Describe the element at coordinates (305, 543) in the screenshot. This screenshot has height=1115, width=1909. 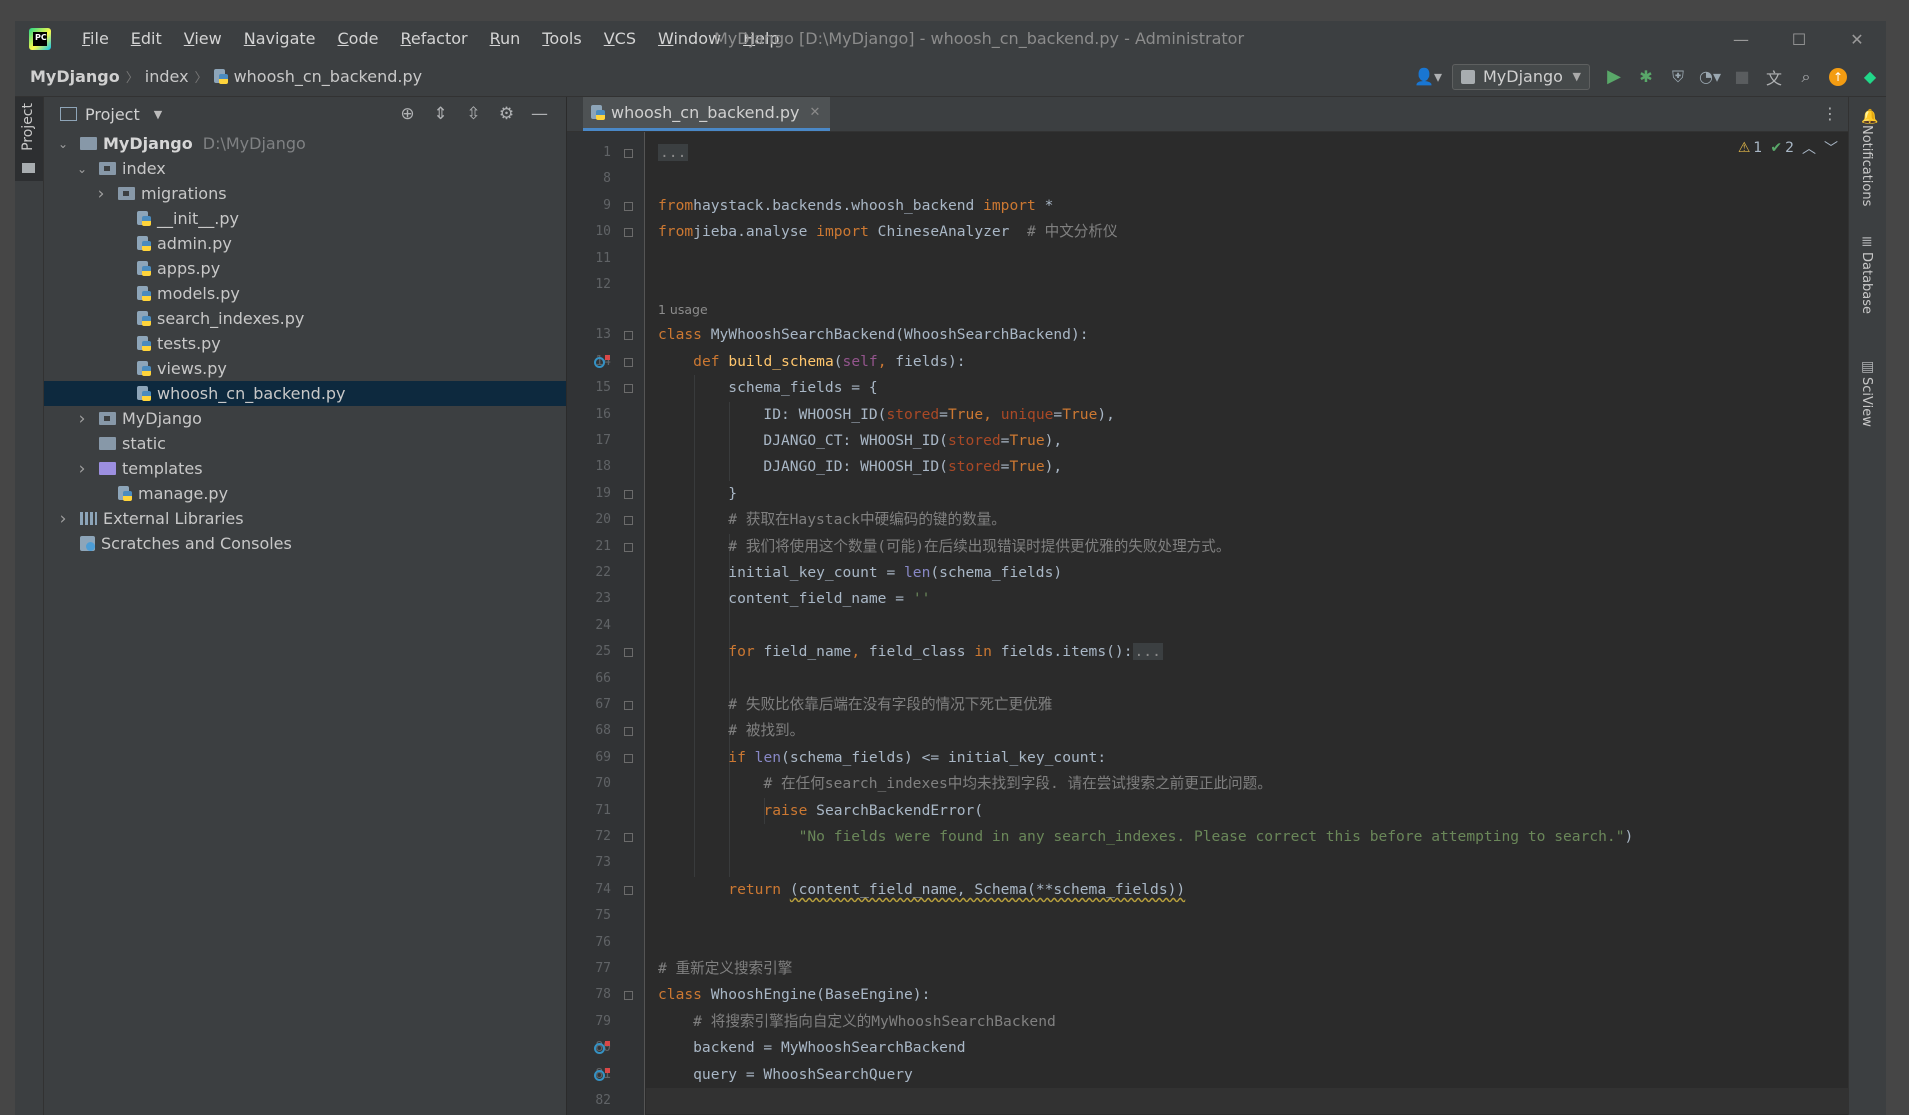
I see `tree-item: Scratches and Consoles` at that location.